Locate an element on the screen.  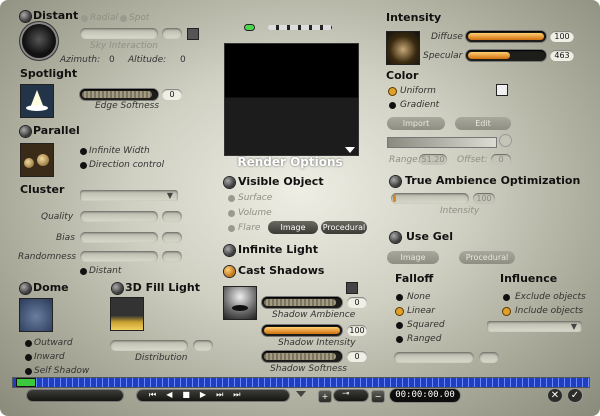
transport-menu-icon is located at coordinates (301, 394).